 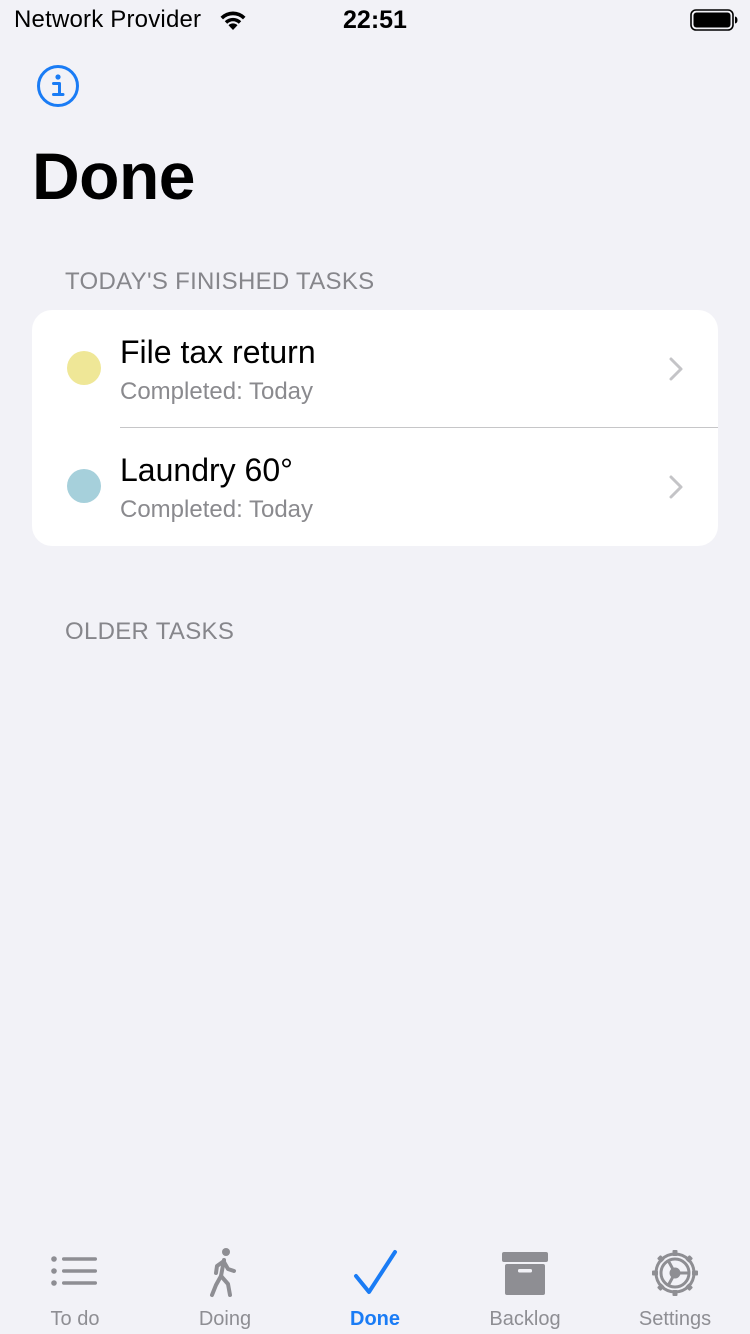 I want to click on tab-label: Backlog, so click(x=525, y=1319).